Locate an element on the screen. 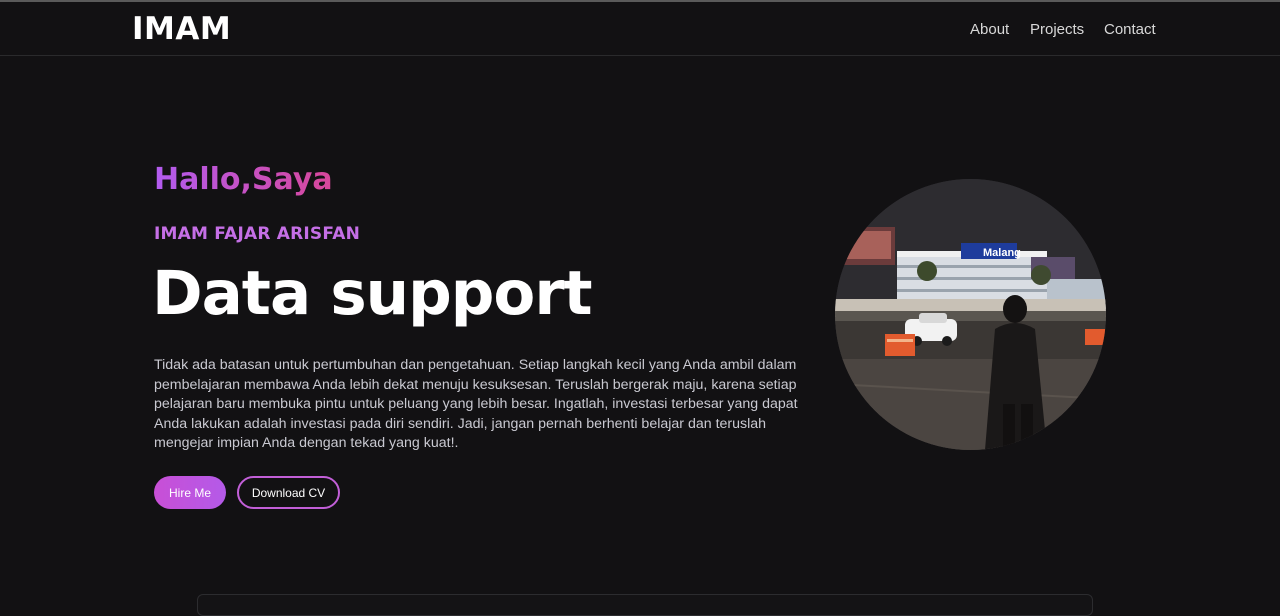 This screenshot has height=616, width=1280. profile-photo: Malang is located at coordinates (970, 314).